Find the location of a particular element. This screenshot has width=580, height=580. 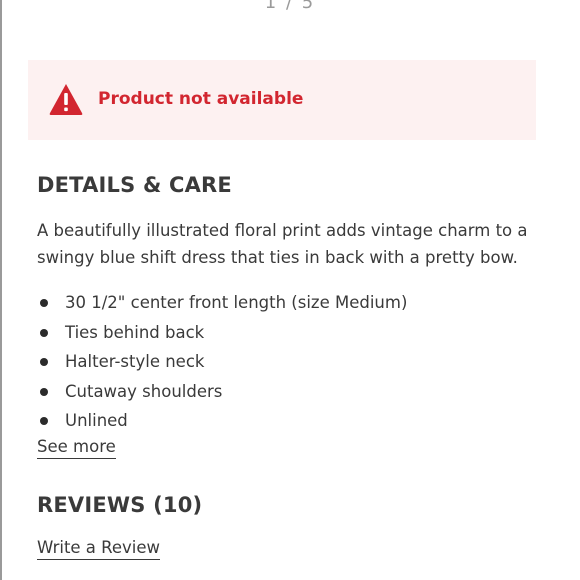

unavailable-alert-banner: Product not available is located at coordinates (282, 100).